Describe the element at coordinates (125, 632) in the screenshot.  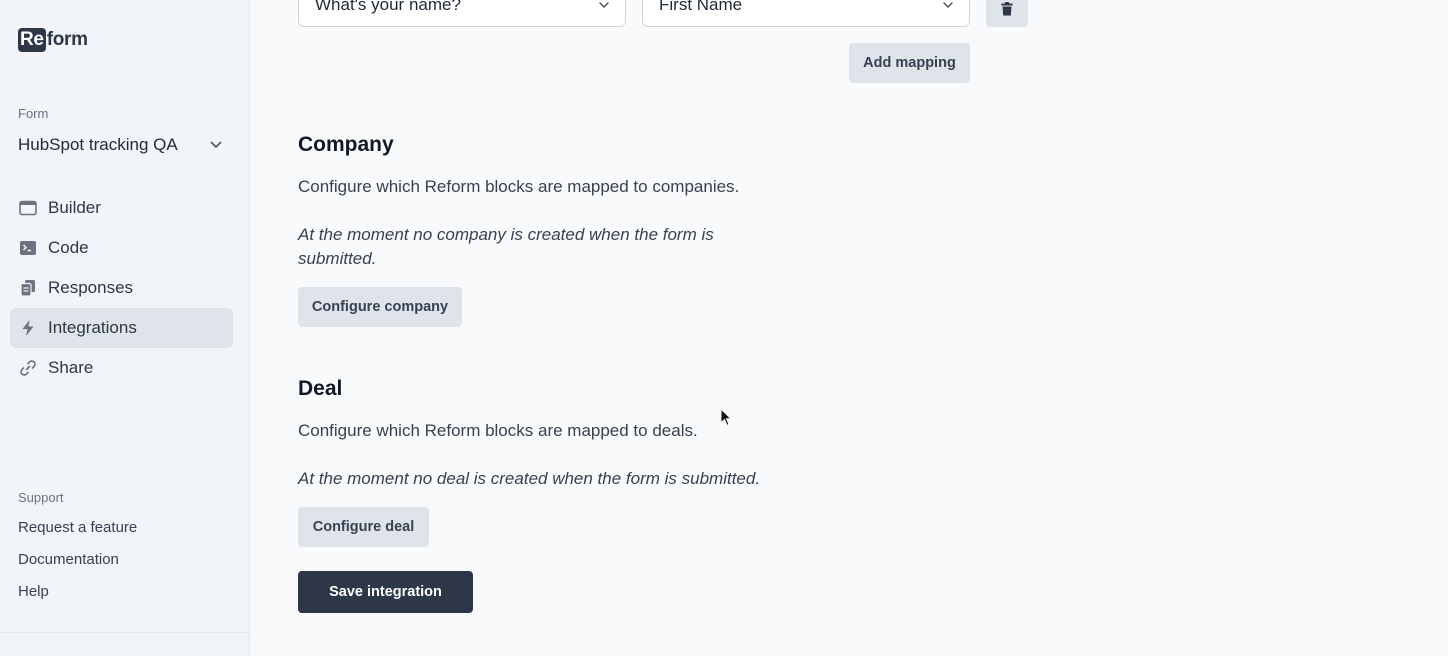
I see `sidebar-divider` at that location.